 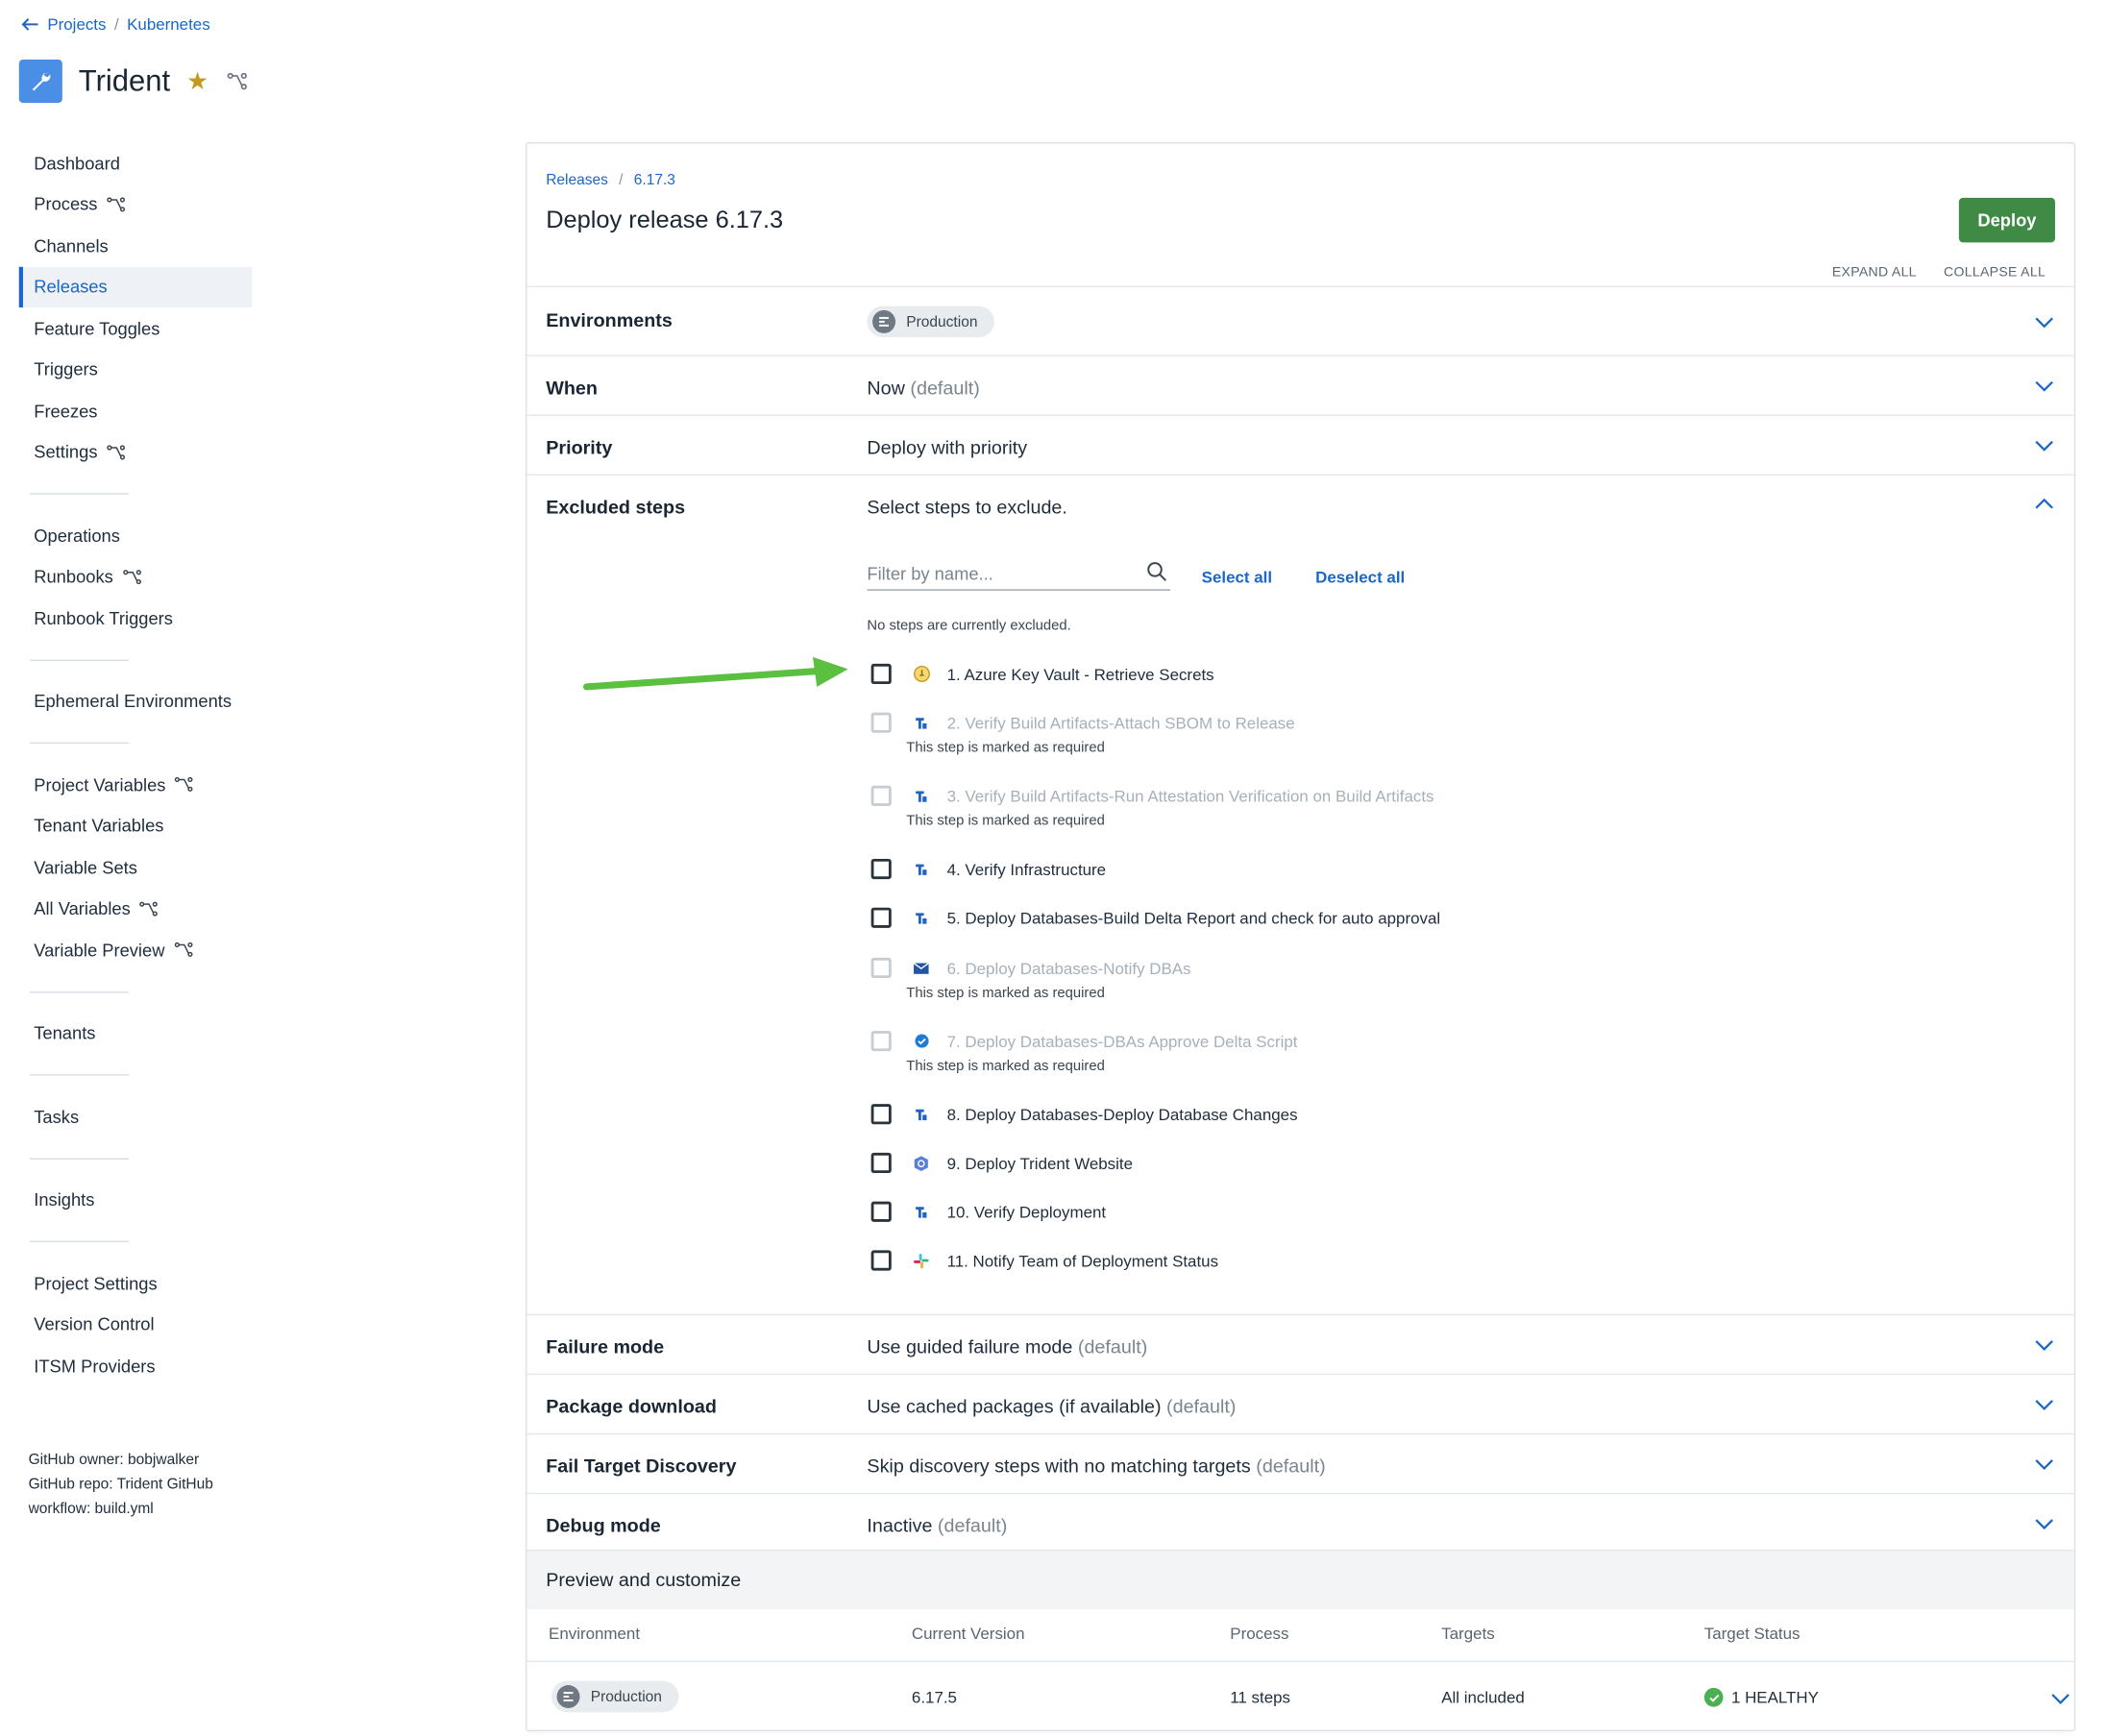 I want to click on sidebar-item-label: Tasks, so click(x=57, y=1116).